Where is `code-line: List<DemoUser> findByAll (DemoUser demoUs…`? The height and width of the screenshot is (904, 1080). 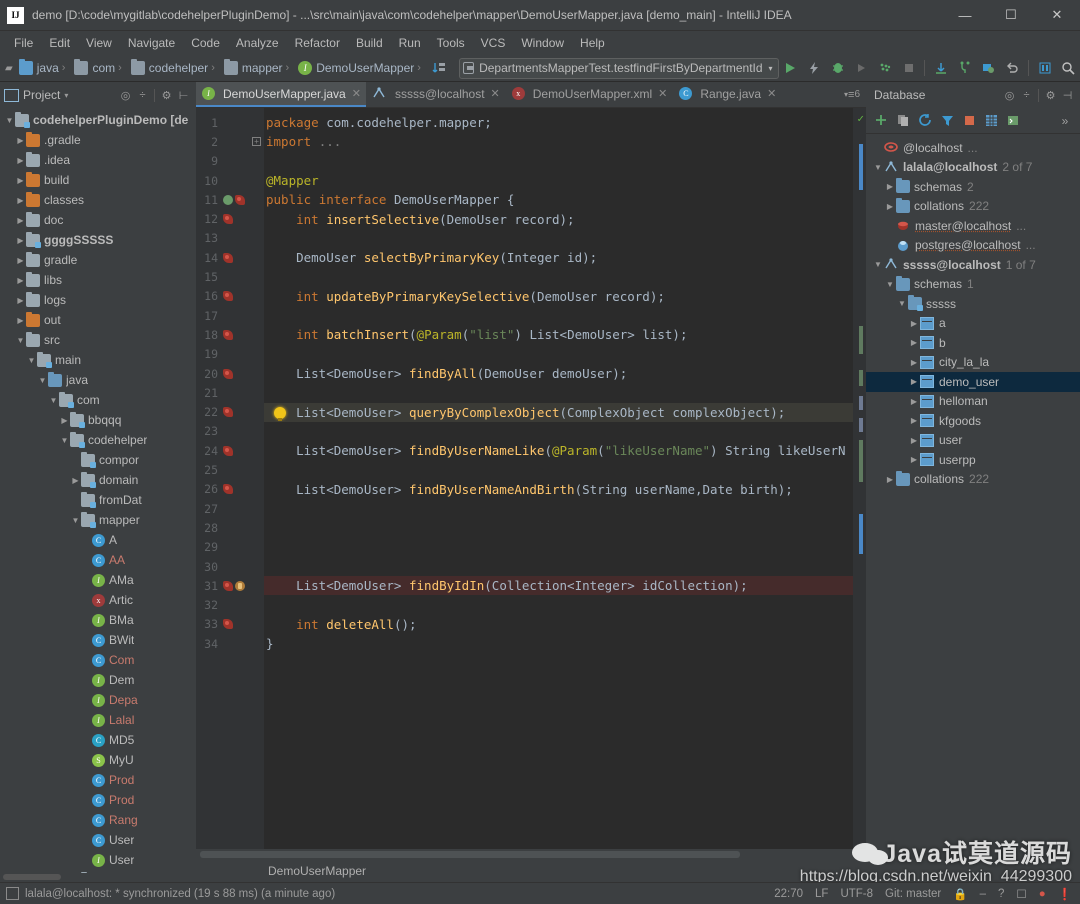 code-line: List<DemoUser> findByAll (DemoUser demoUs… is located at coordinates (445, 373).